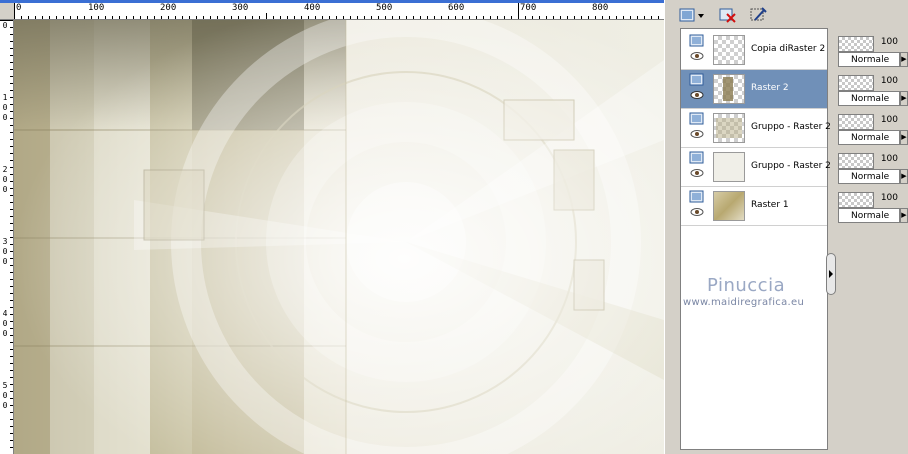  Describe the element at coordinates (168, 8) in the screenshot. I see `ruler-label-200: 200` at that location.